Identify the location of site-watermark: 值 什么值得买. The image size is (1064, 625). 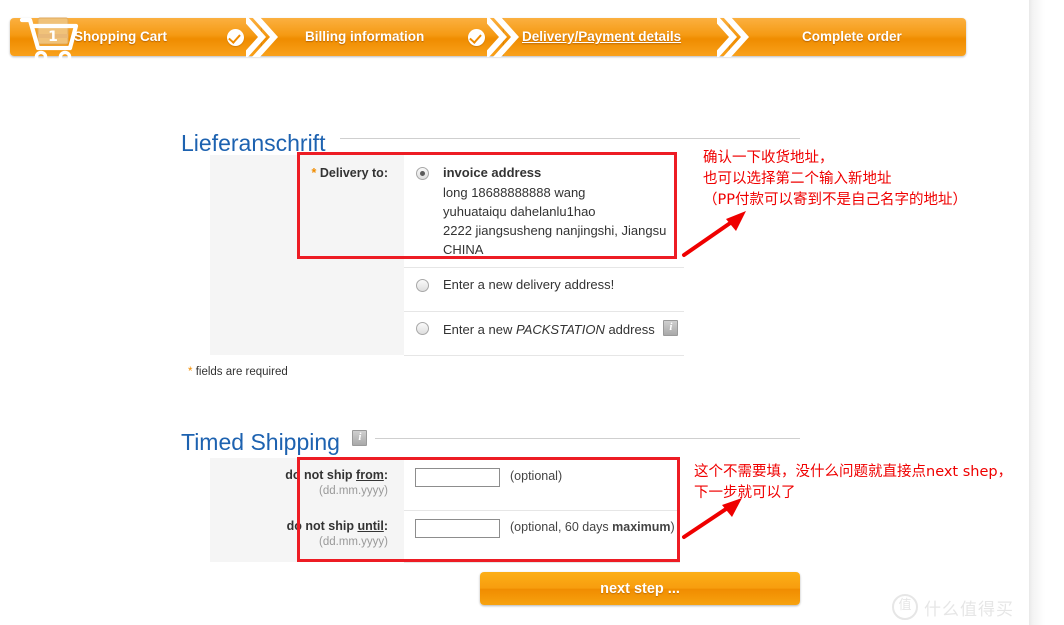
(953, 607).